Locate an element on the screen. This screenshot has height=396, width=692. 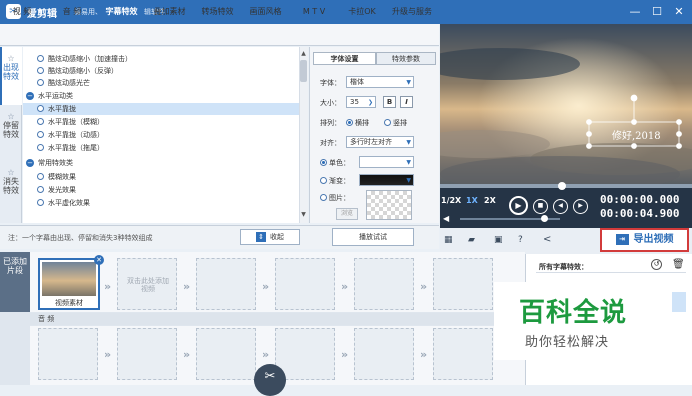
browse-button: 浏览 is located at coordinates (347, 214).